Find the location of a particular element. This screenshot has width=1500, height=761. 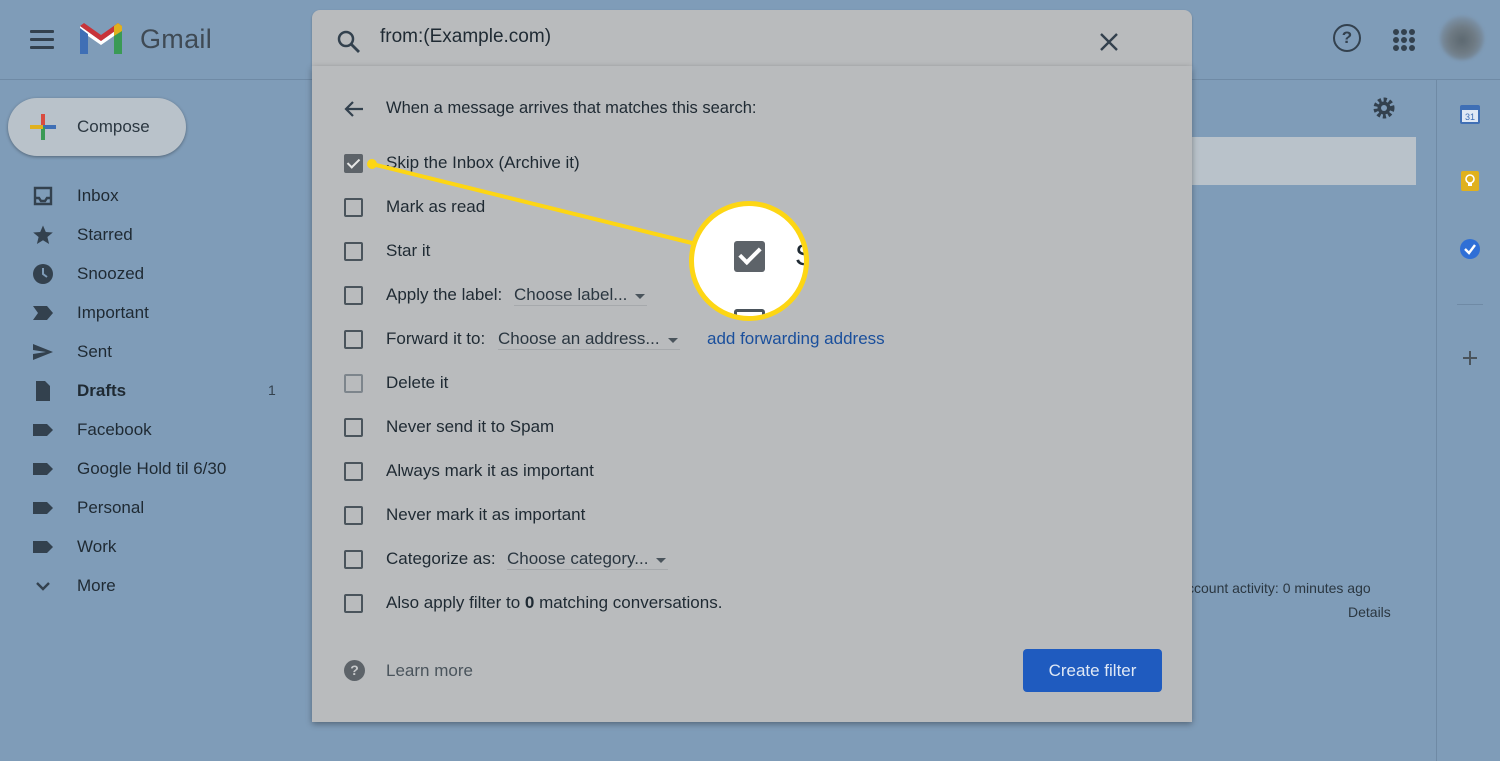

sidebar-item-label: Drafts is located at coordinates (102, 390).